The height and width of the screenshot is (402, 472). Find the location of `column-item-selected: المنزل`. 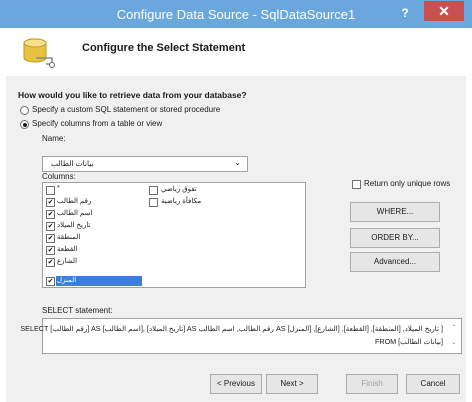

column-item-selected: المنزل is located at coordinates (66, 280).